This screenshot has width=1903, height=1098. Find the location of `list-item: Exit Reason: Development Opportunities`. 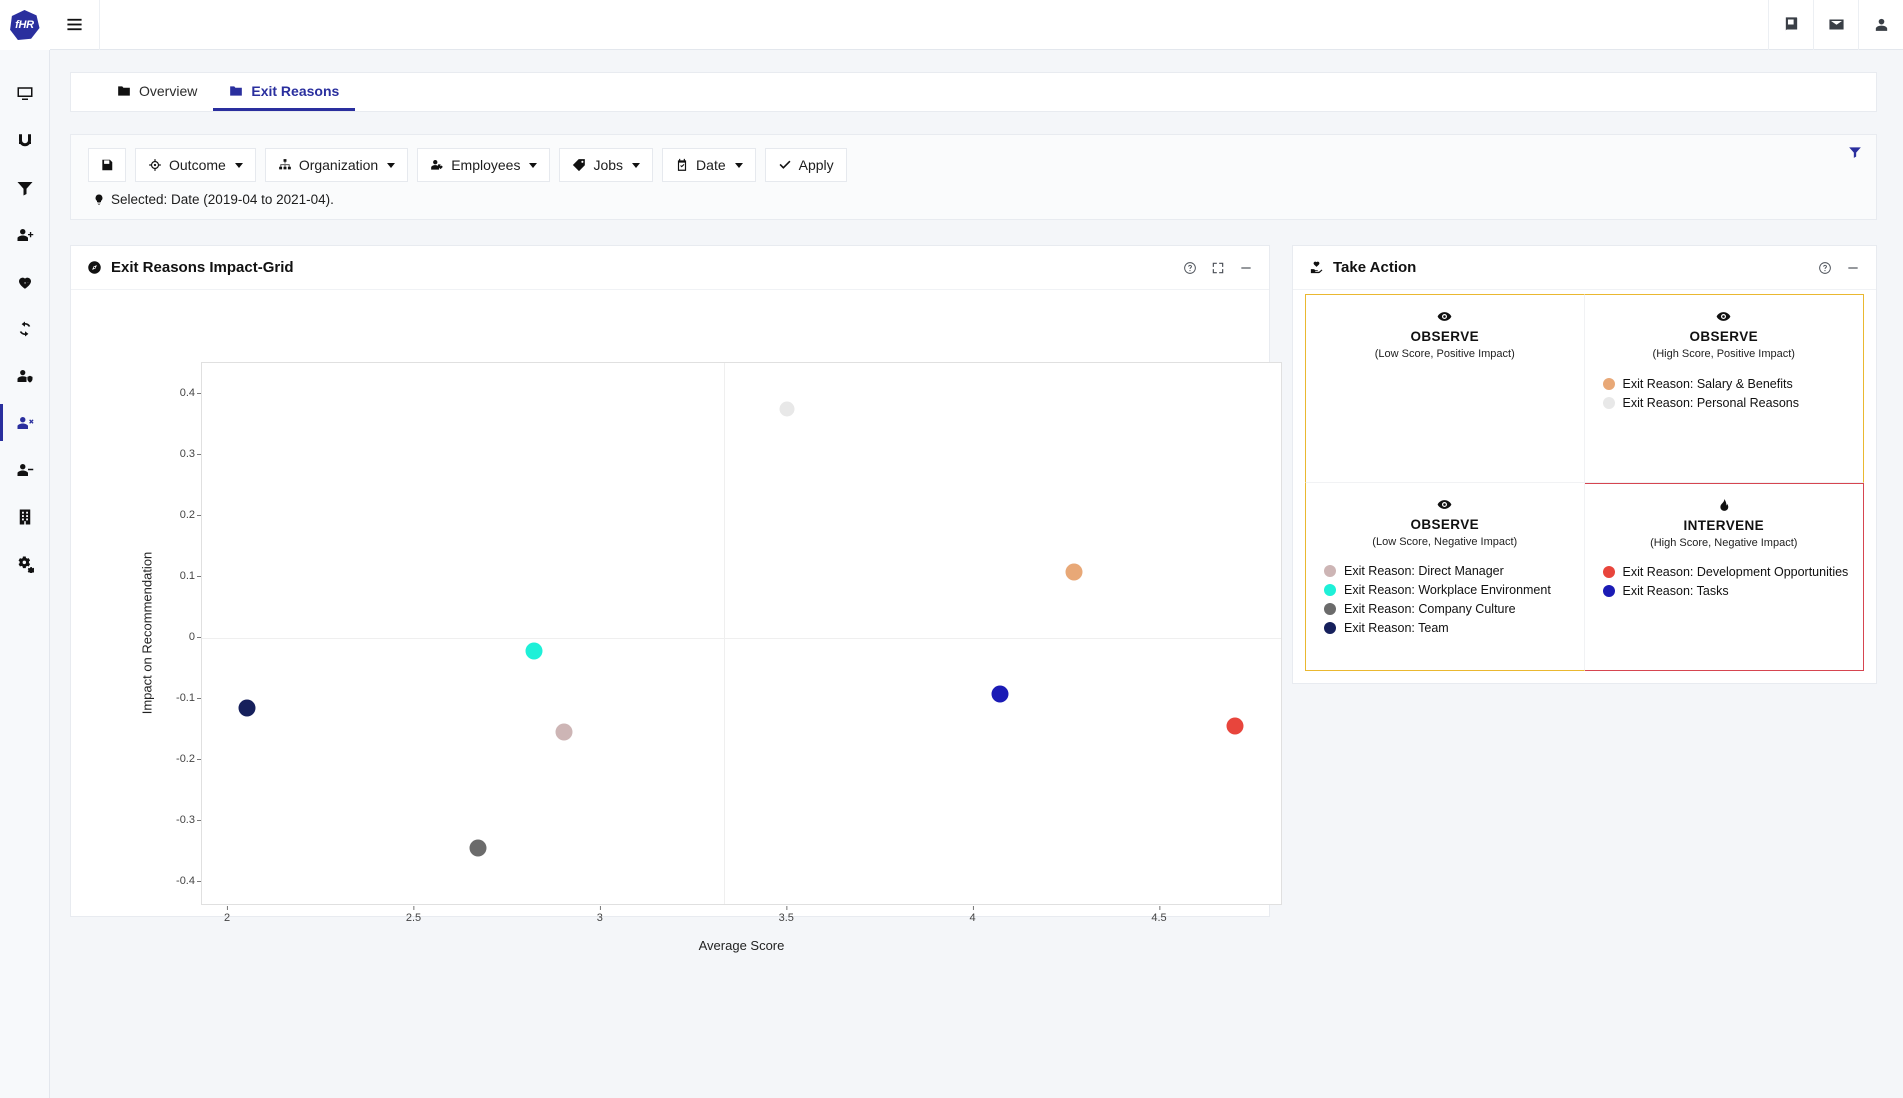

list-item: Exit Reason: Development Opportunities is located at coordinates (1728, 572).